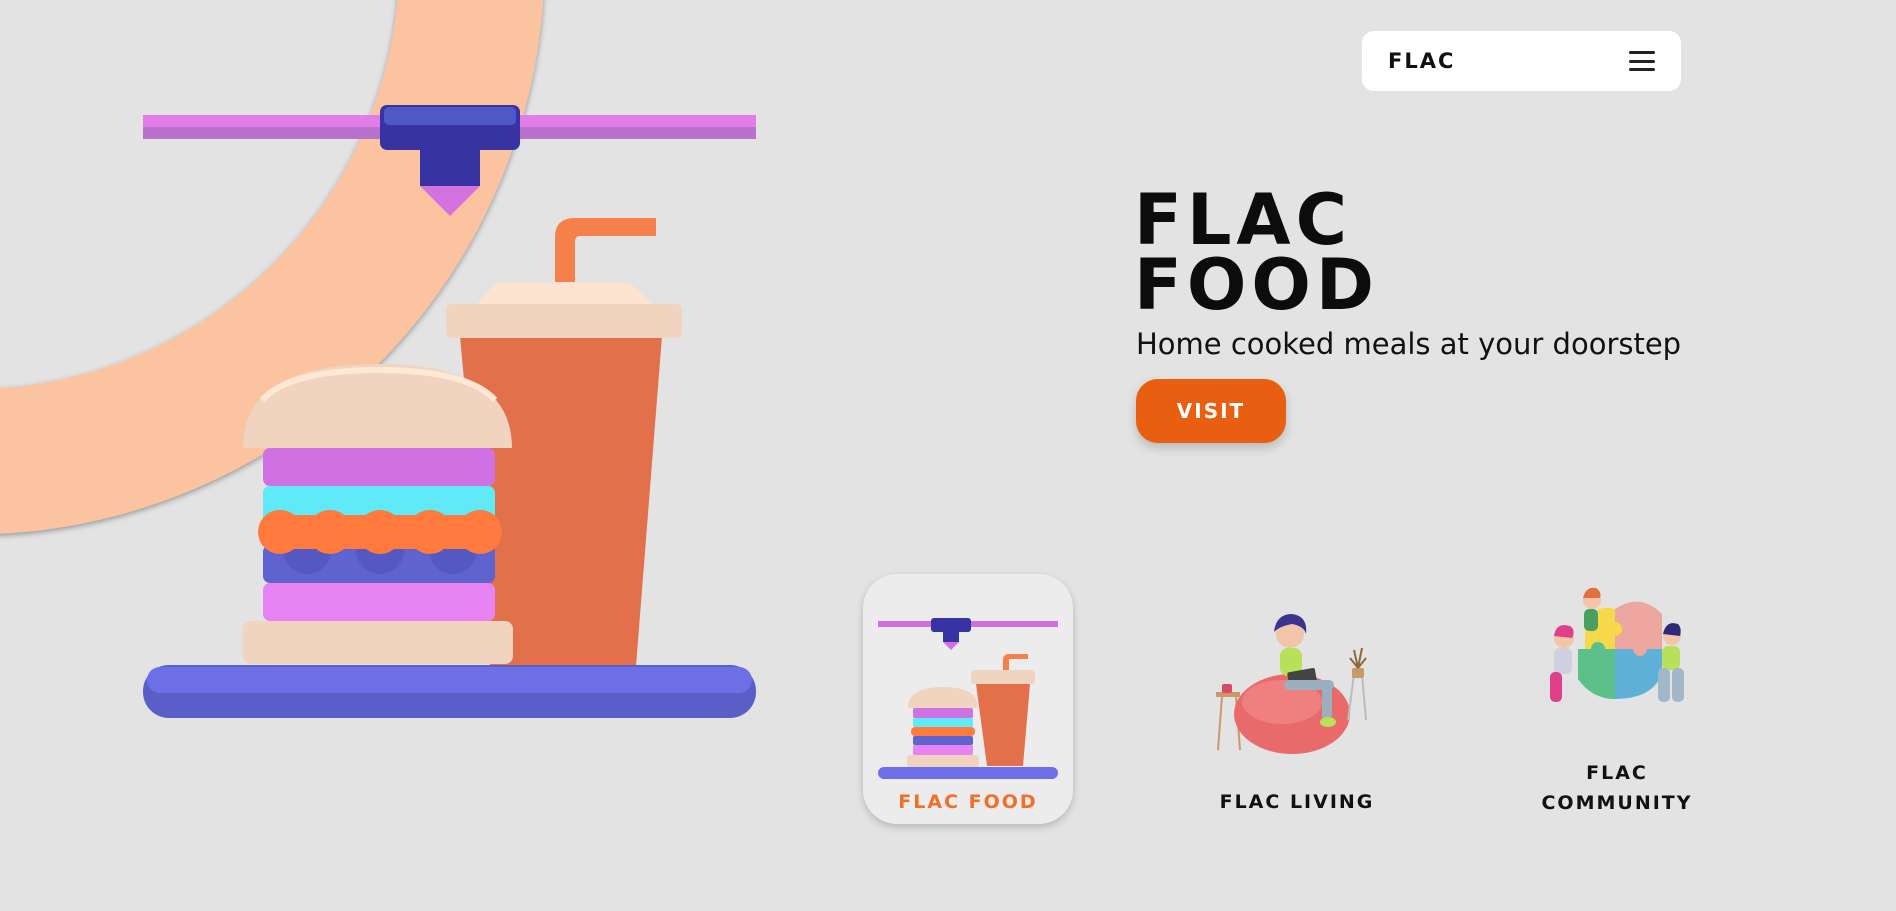 The width and height of the screenshot is (1896, 911). Describe the element at coordinates (1617, 803) in the screenshot. I see `card-label-line2: COMMUNITY` at that location.